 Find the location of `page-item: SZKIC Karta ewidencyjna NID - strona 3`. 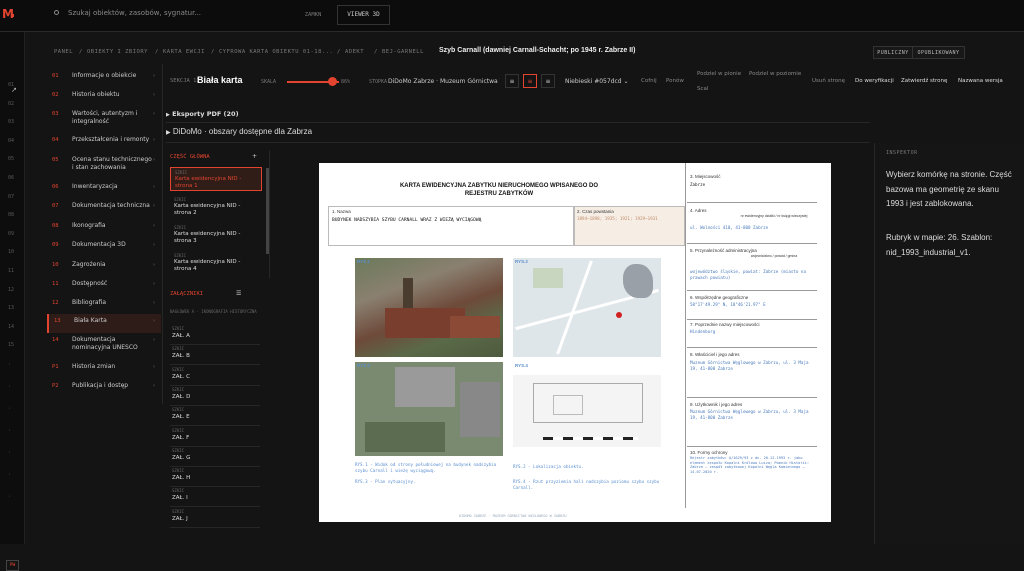

page-item: SZKIC Karta ewidencyjna NID - strona 3 is located at coordinates (216, 235).